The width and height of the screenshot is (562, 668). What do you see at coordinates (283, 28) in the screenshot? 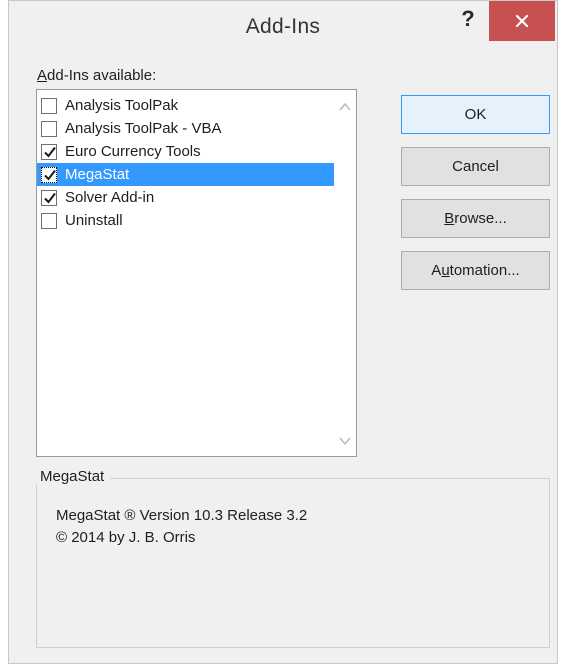
I see `title-bar: Add-Ins ?` at bounding box center [283, 28].